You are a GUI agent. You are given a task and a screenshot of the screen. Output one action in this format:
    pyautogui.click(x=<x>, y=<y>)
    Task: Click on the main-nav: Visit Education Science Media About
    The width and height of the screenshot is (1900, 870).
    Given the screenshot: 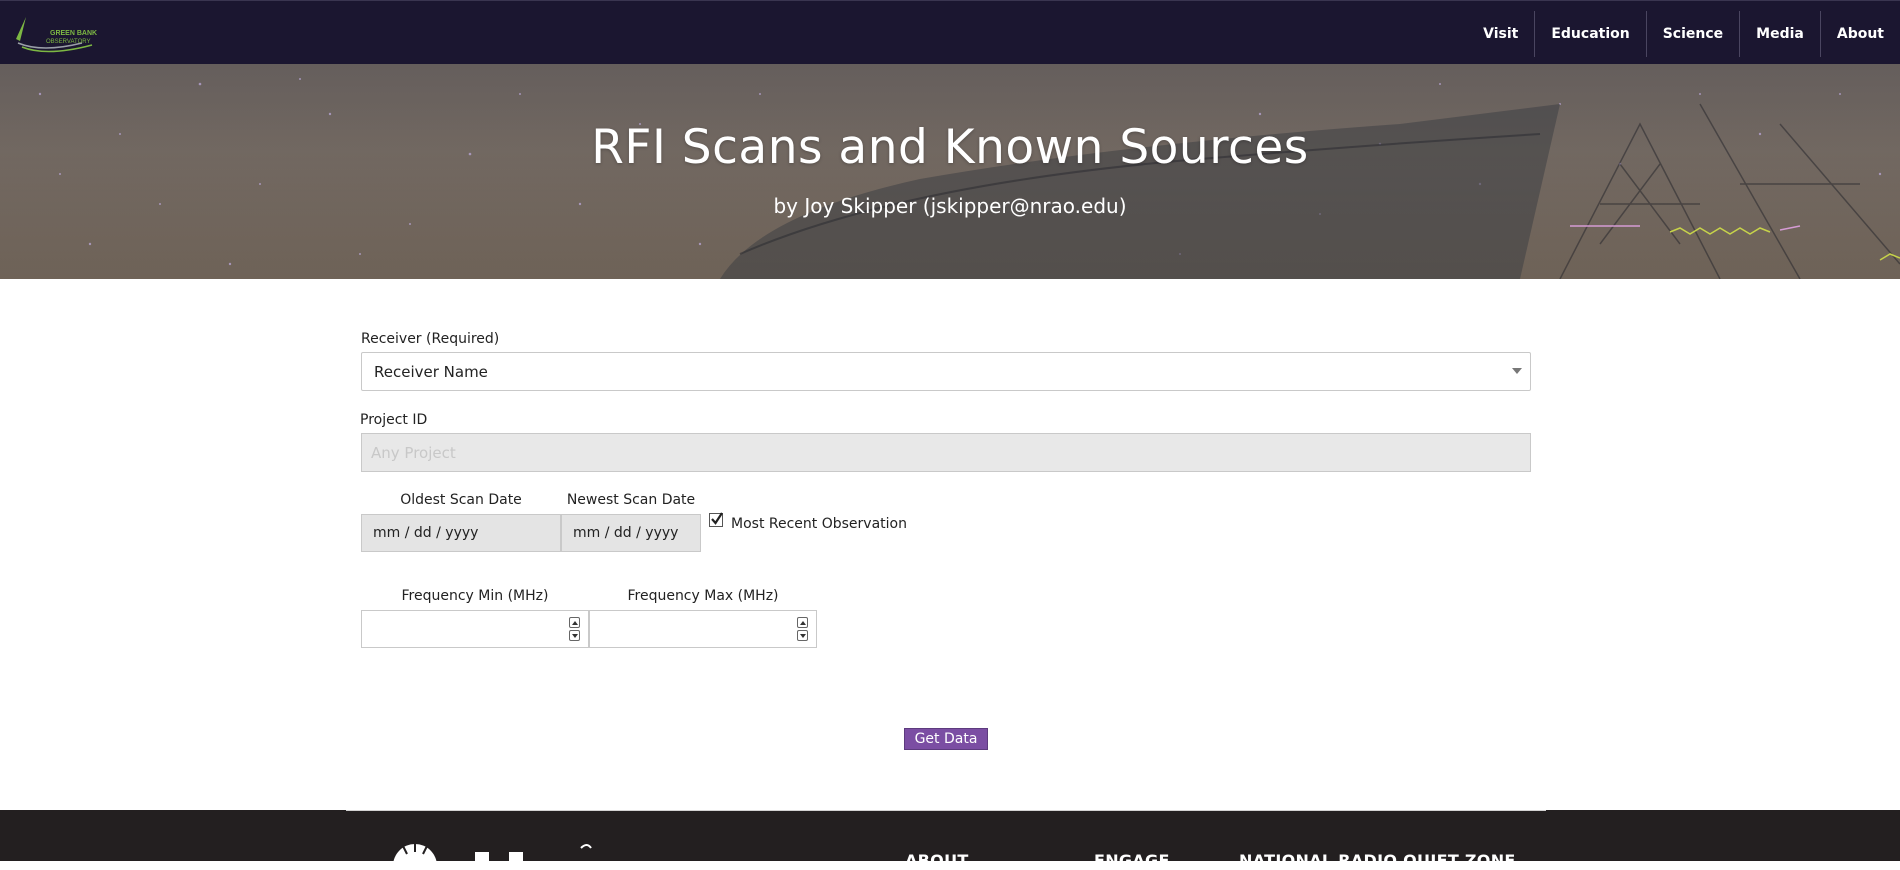 What is the action you would take?
    pyautogui.click(x=1683, y=34)
    